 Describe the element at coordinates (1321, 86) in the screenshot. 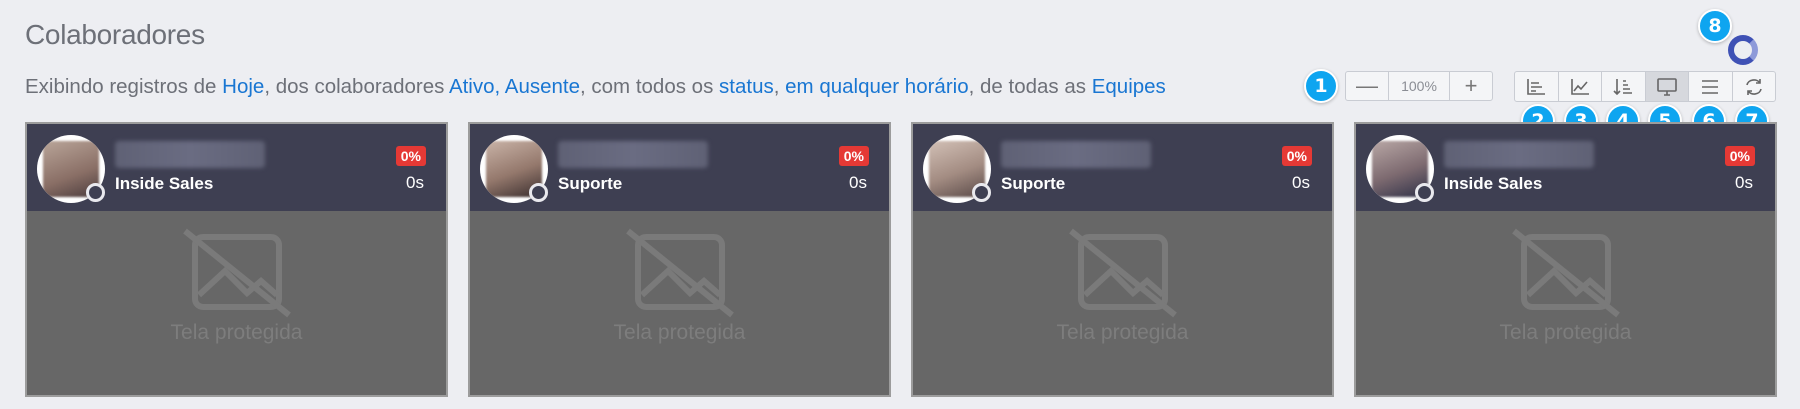

I see `marker-badge: 1` at that location.